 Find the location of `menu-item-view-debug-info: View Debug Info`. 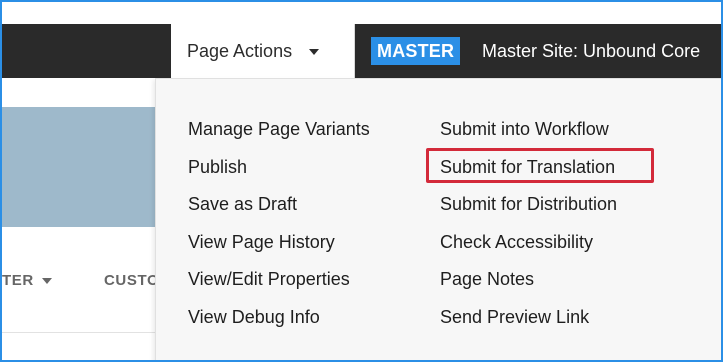

menu-item-view-debug-info: View Debug Info is located at coordinates (279, 325).